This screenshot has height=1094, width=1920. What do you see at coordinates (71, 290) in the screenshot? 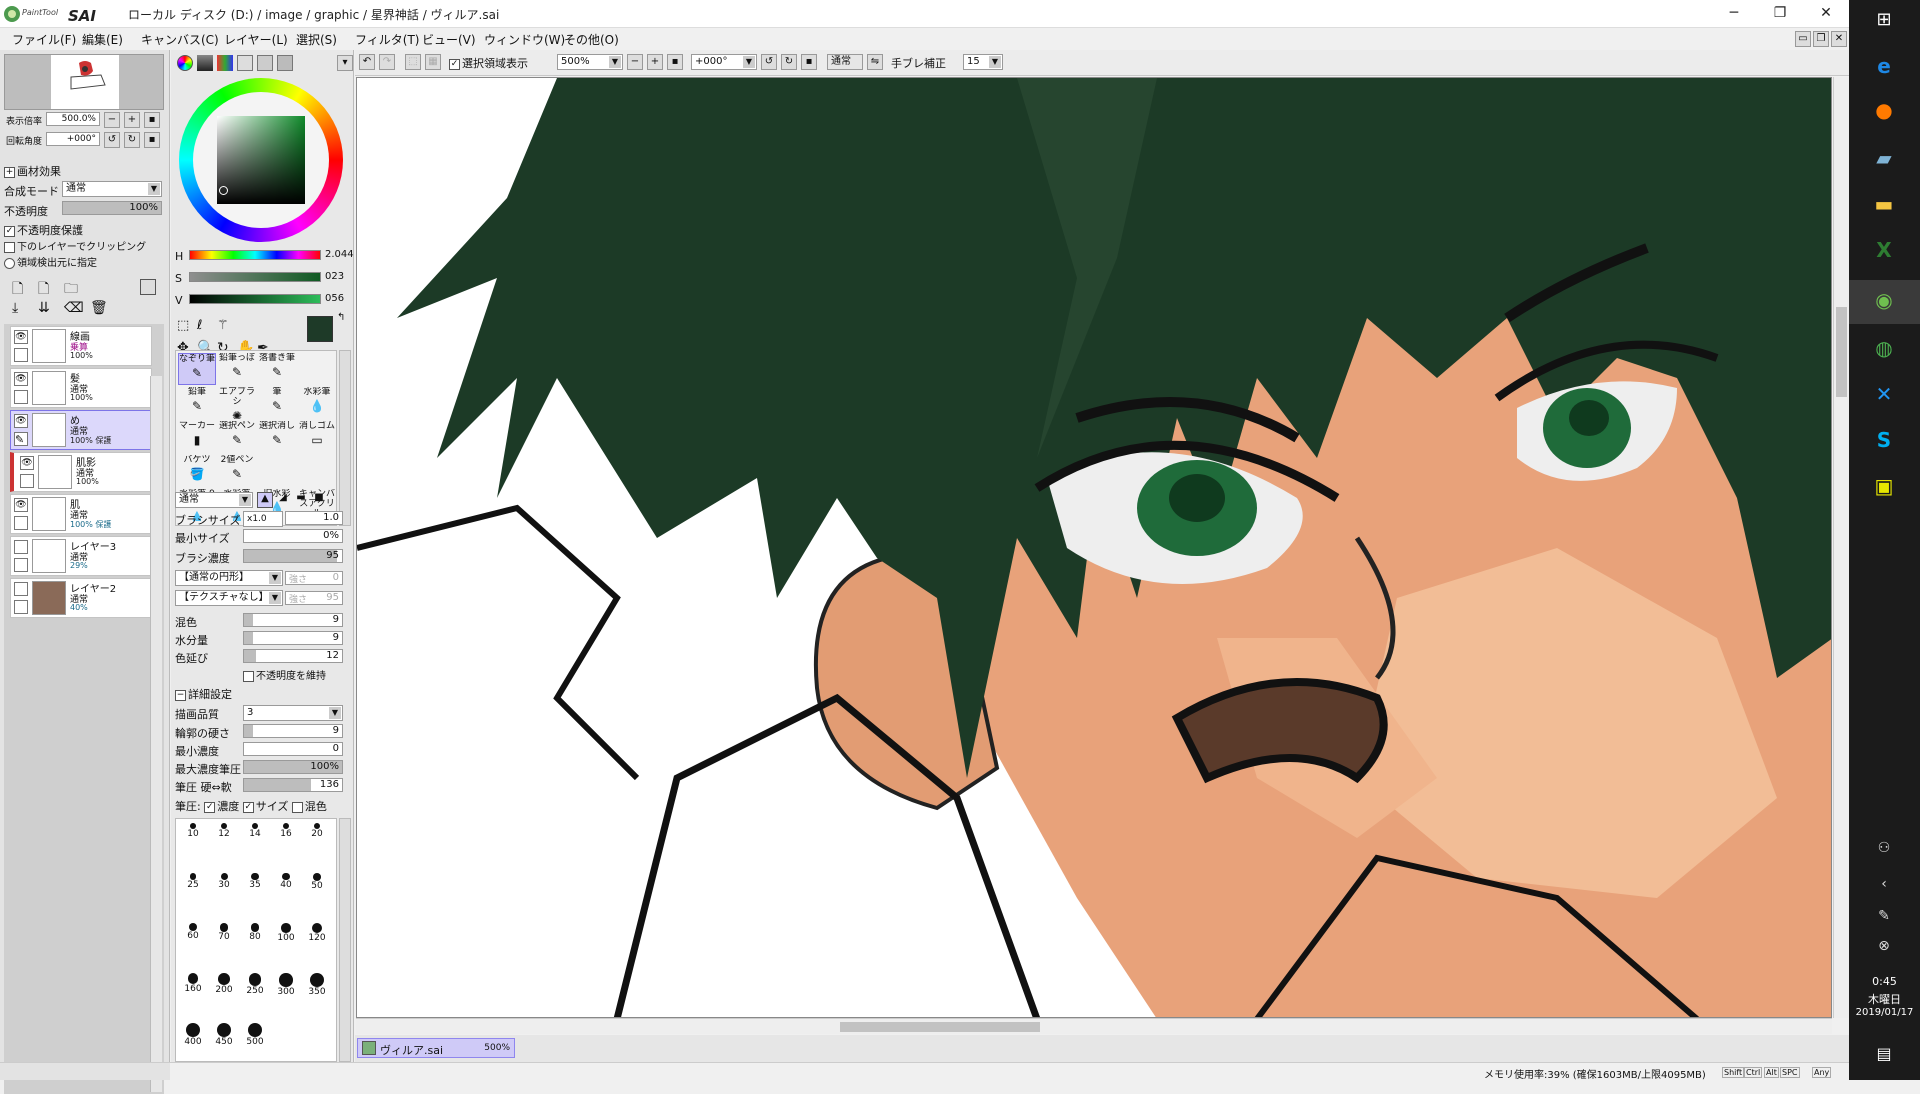
I see `new-folder-icon: 🗀` at bounding box center [71, 290].